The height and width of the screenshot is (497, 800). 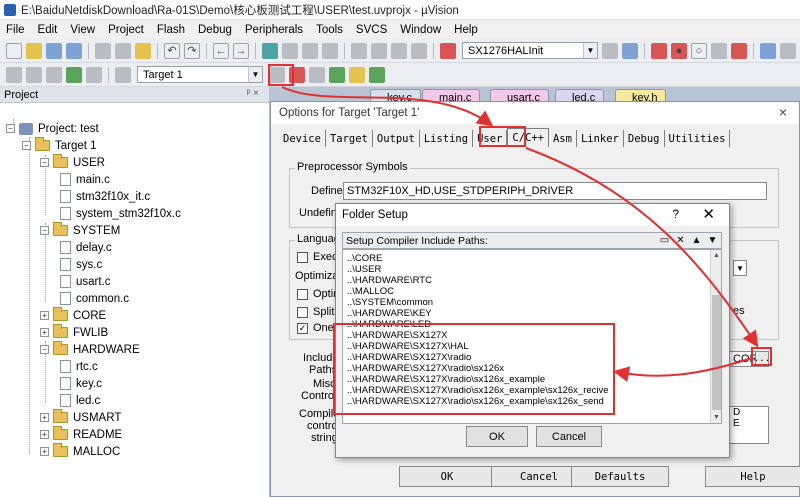 I want to click on file-usart-c: usart.c, so click(x=83, y=281).